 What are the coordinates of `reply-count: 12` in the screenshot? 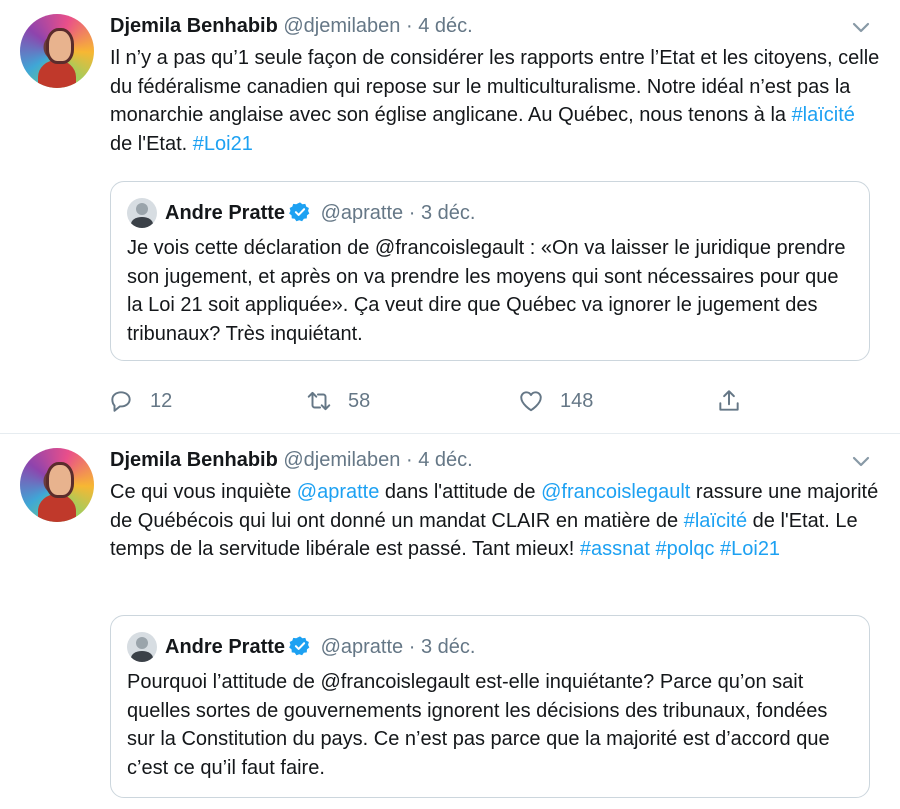 It's located at (161, 400).